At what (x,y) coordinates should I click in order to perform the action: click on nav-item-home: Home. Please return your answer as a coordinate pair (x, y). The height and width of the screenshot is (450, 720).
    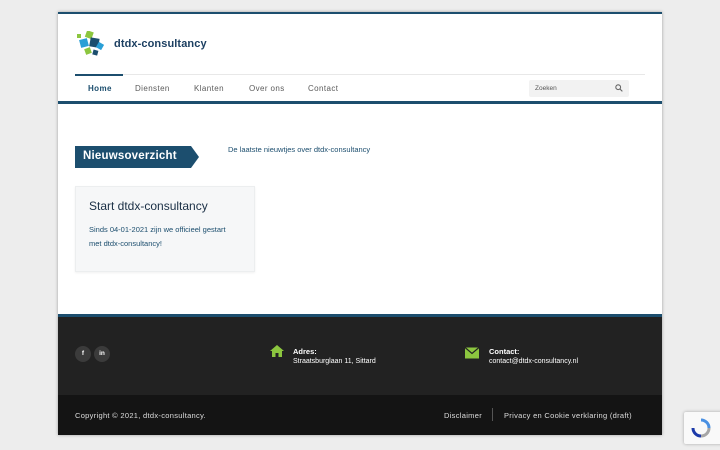
    Looking at the image, I should click on (100, 88).